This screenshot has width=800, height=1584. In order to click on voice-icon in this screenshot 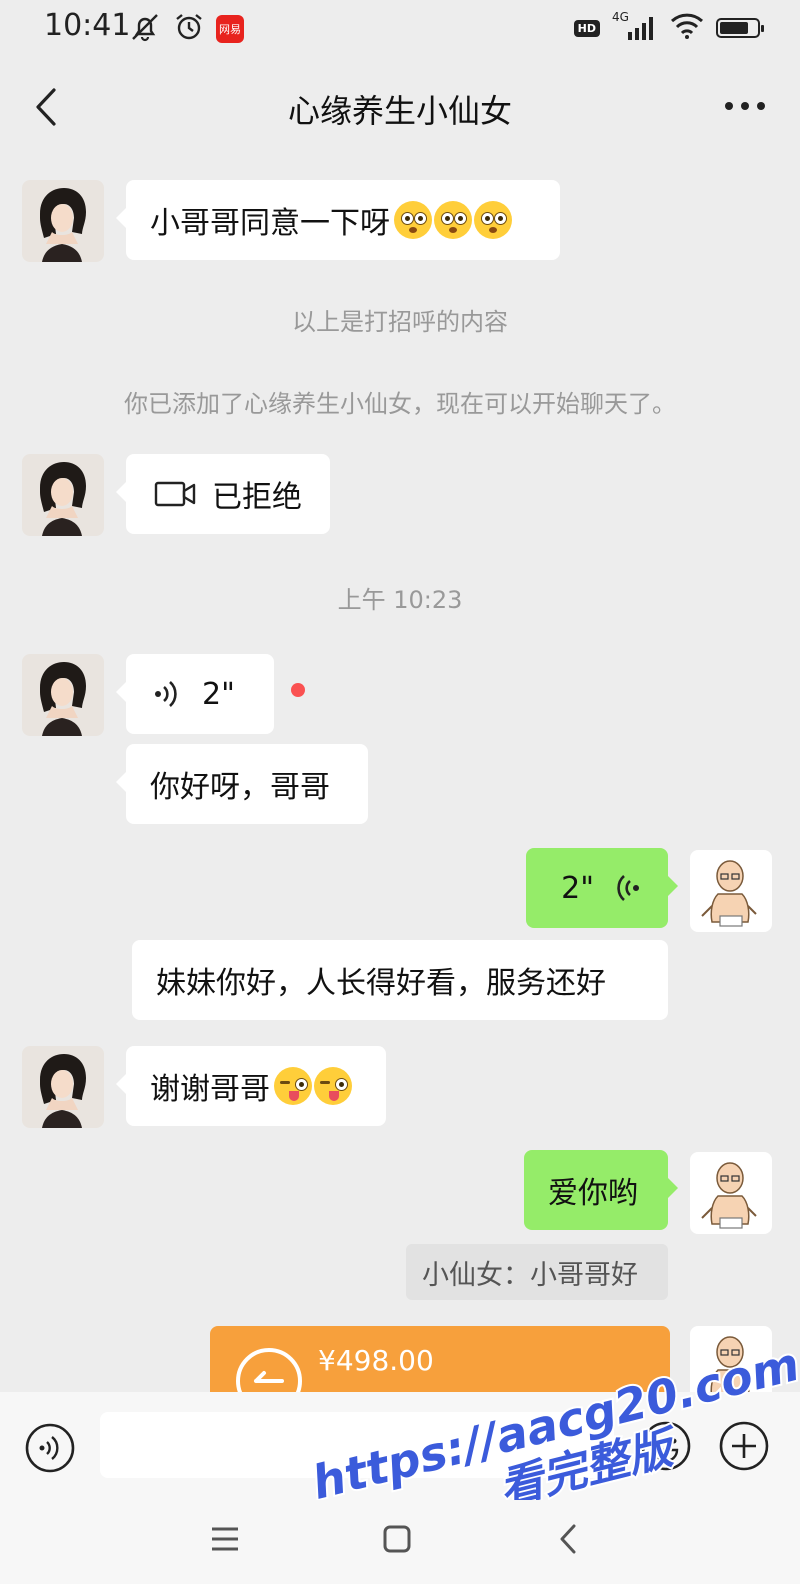, I will do `click(50, 1448)`.